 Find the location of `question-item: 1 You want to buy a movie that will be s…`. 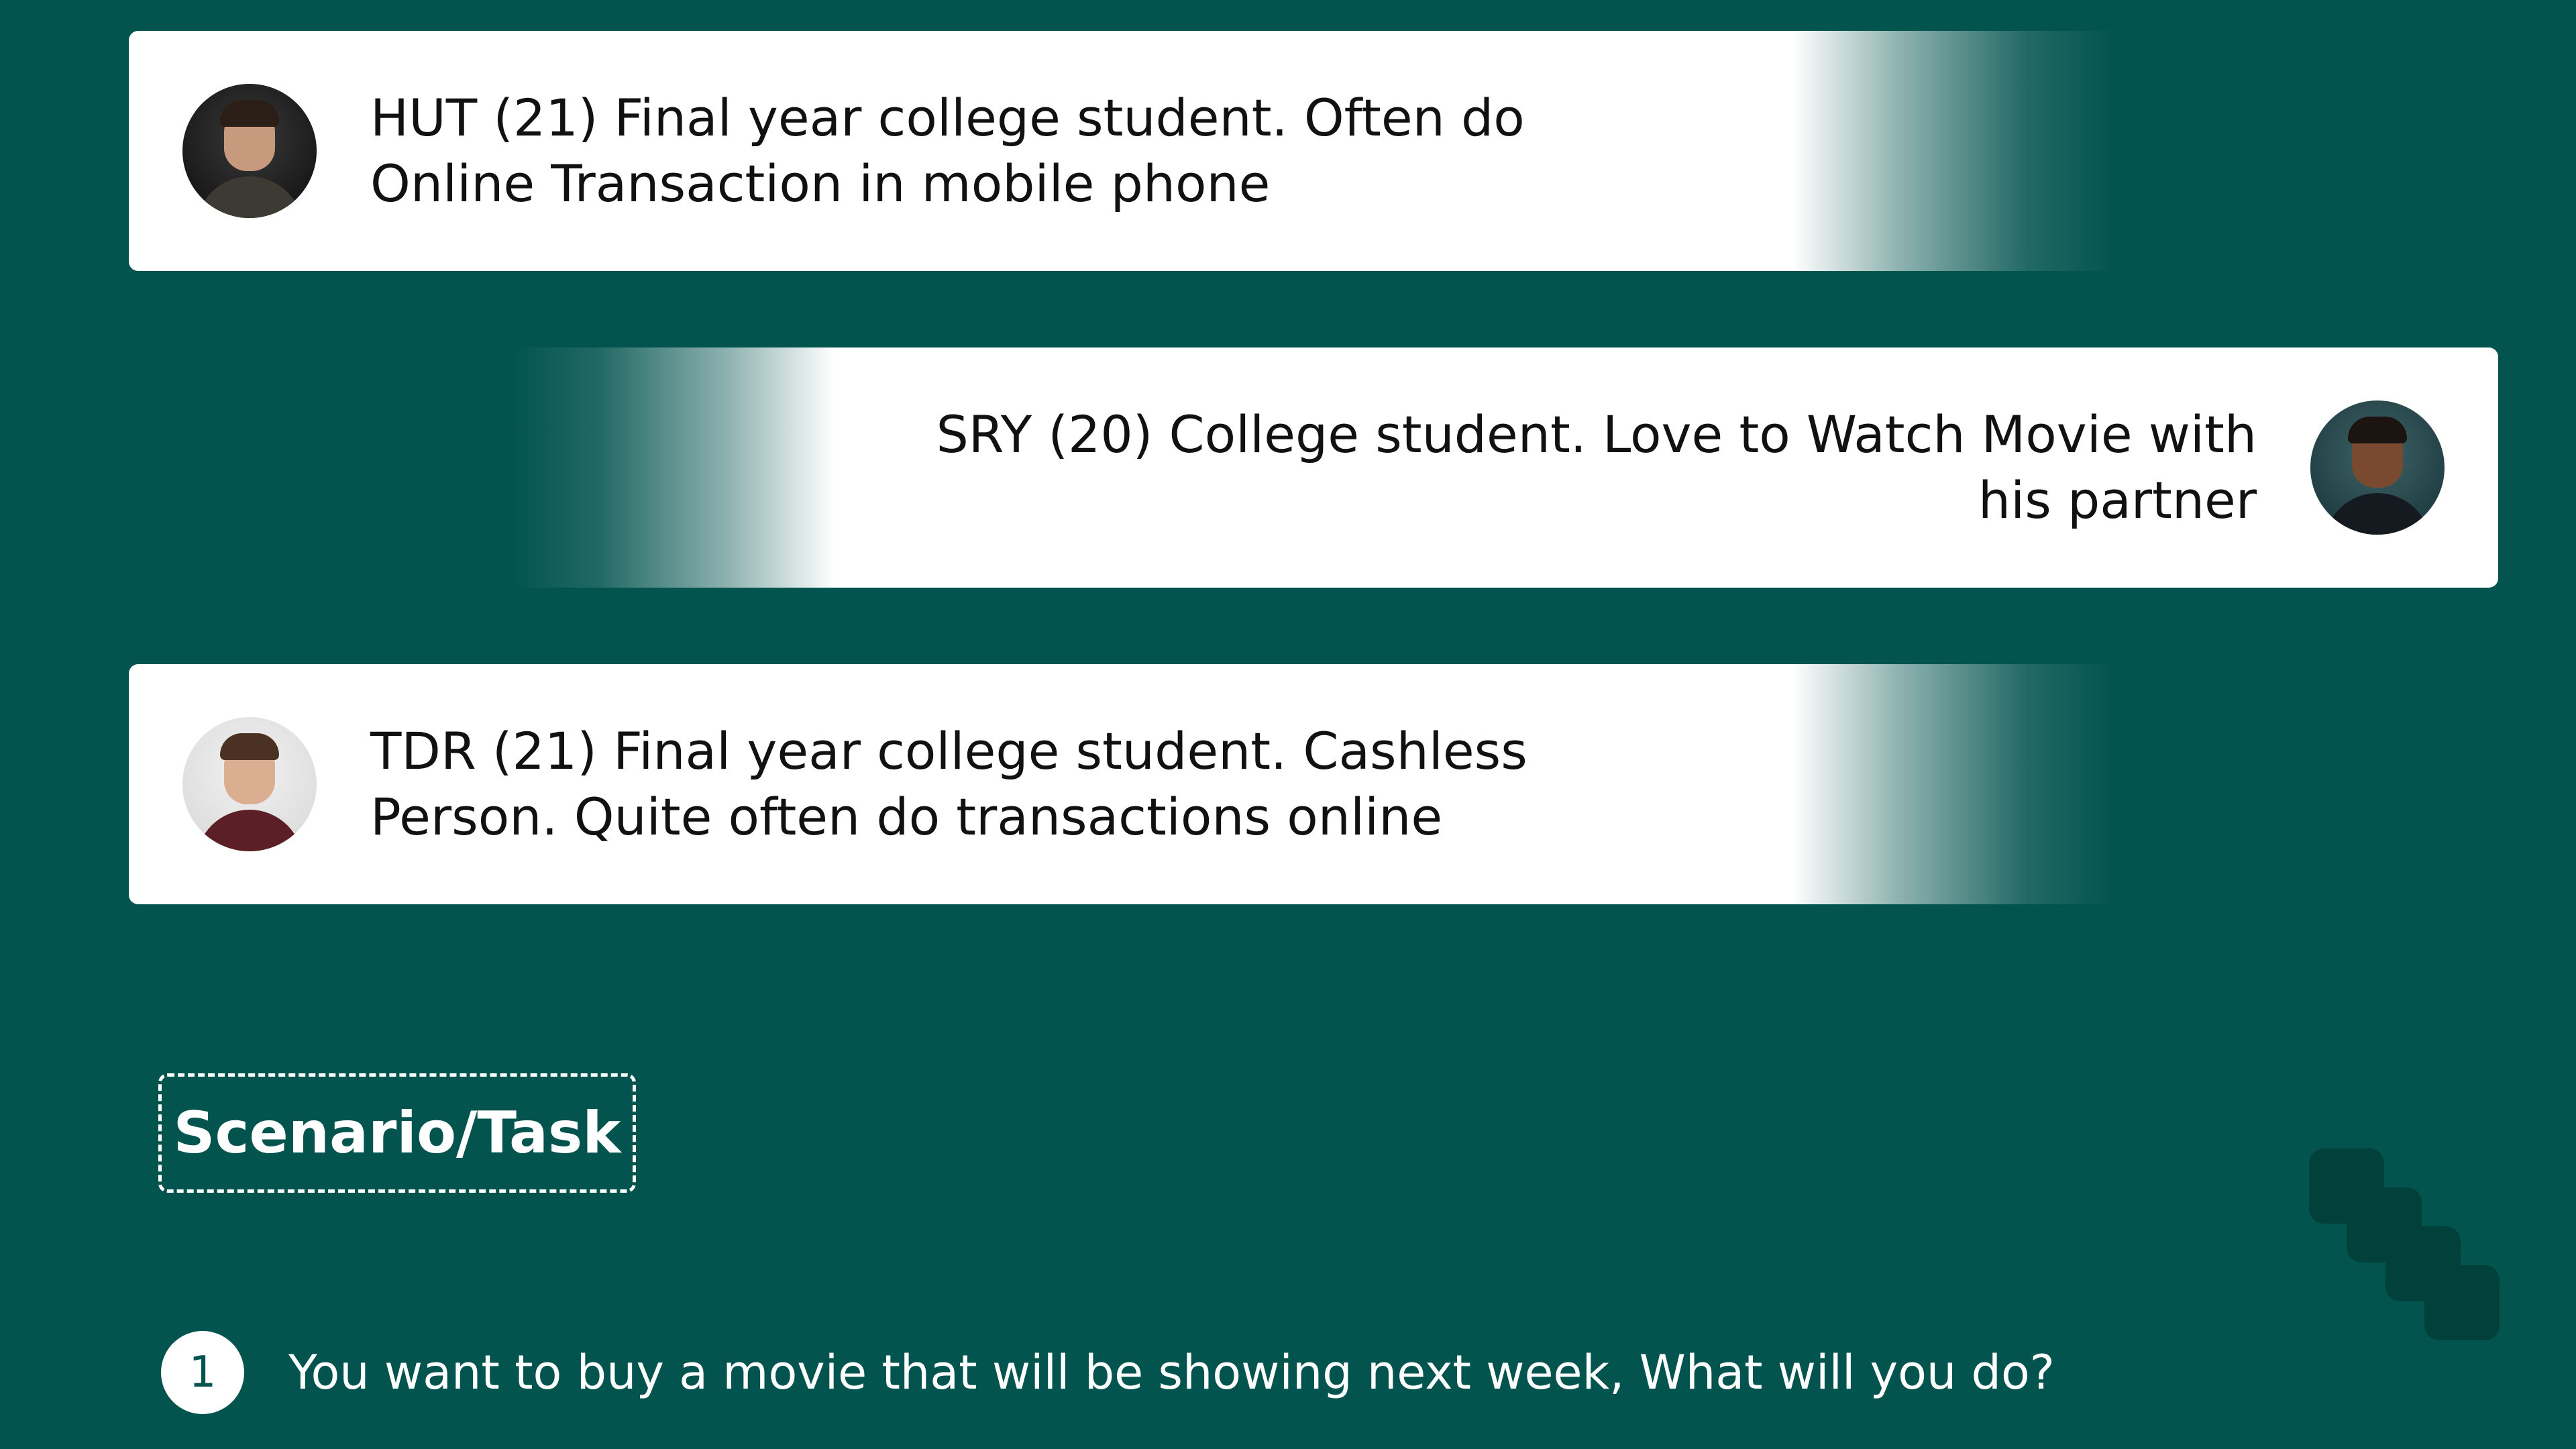

question-item: 1 You want to buy a movie that will be s… is located at coordinates (1108, 1372).